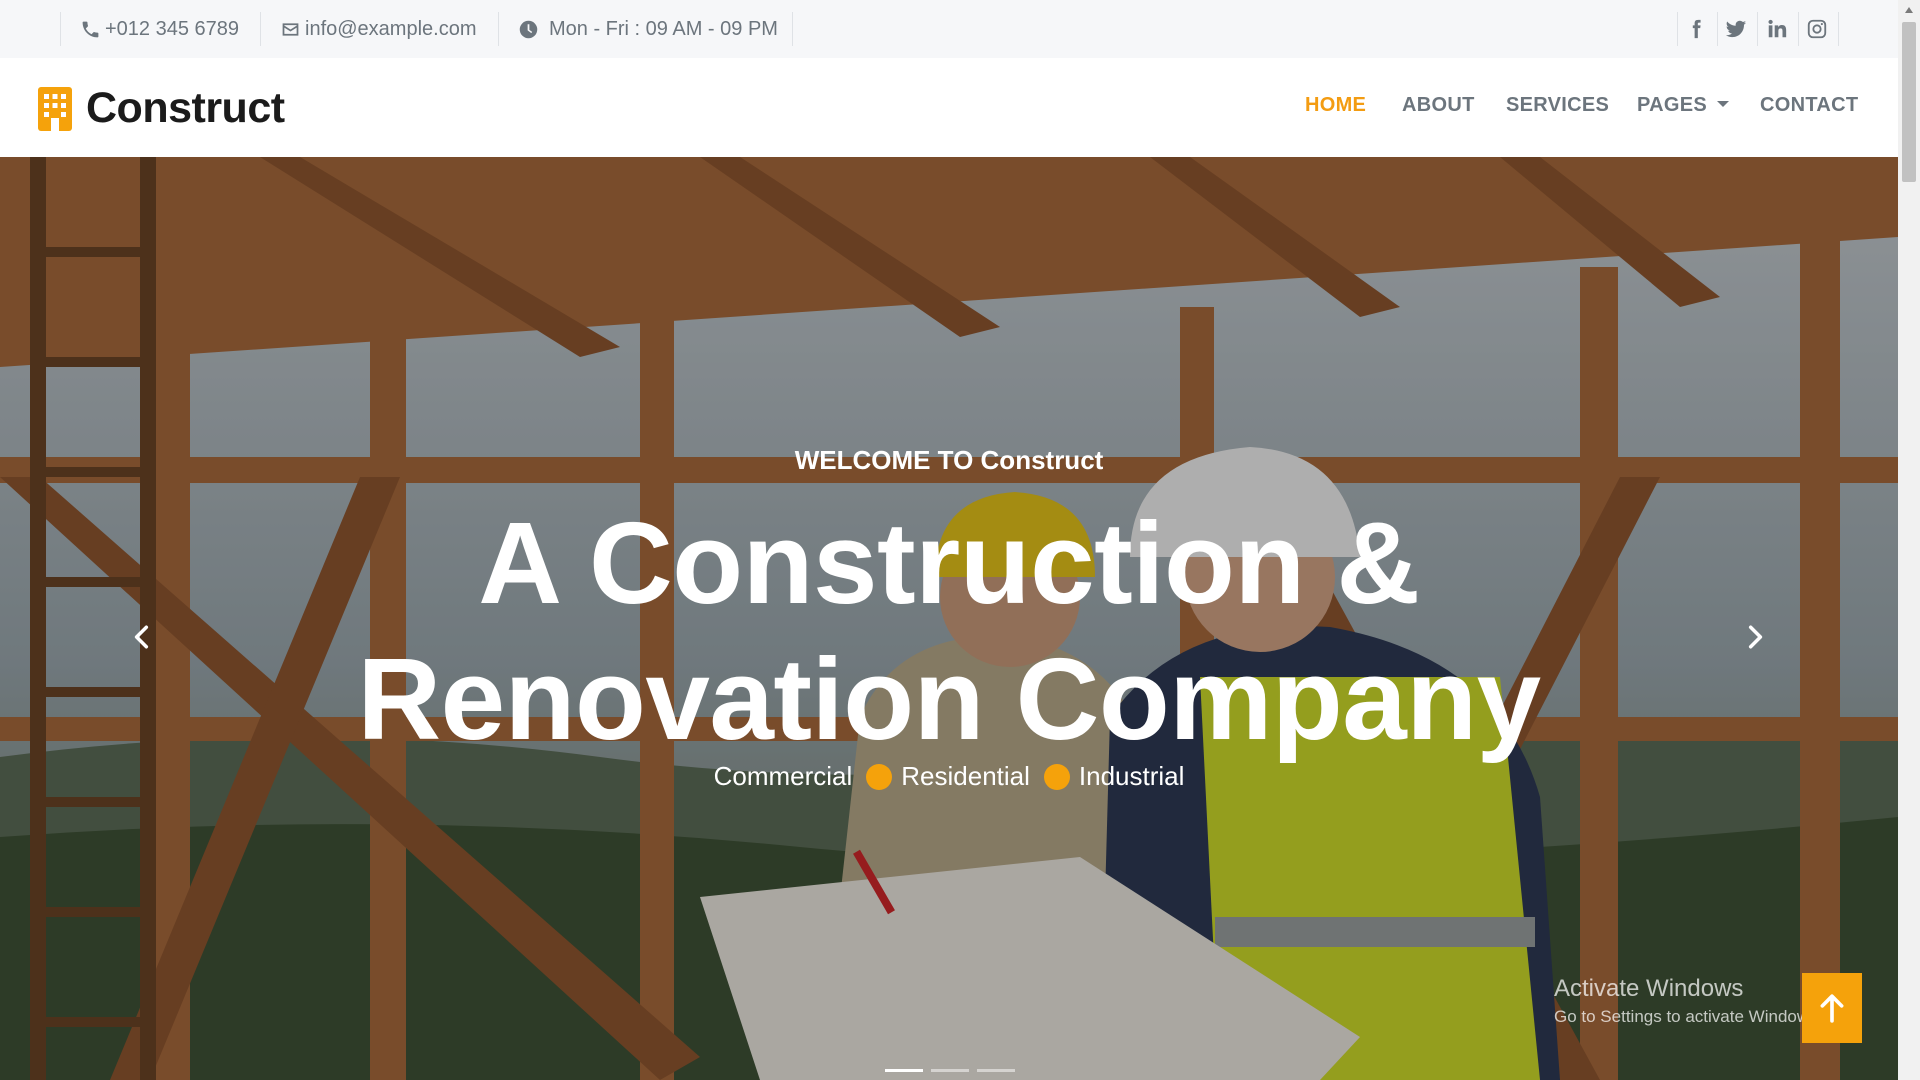  Describe the element at coordinates (1335, 105) in the screenshot. I see `nav-home: HOME` at that location.